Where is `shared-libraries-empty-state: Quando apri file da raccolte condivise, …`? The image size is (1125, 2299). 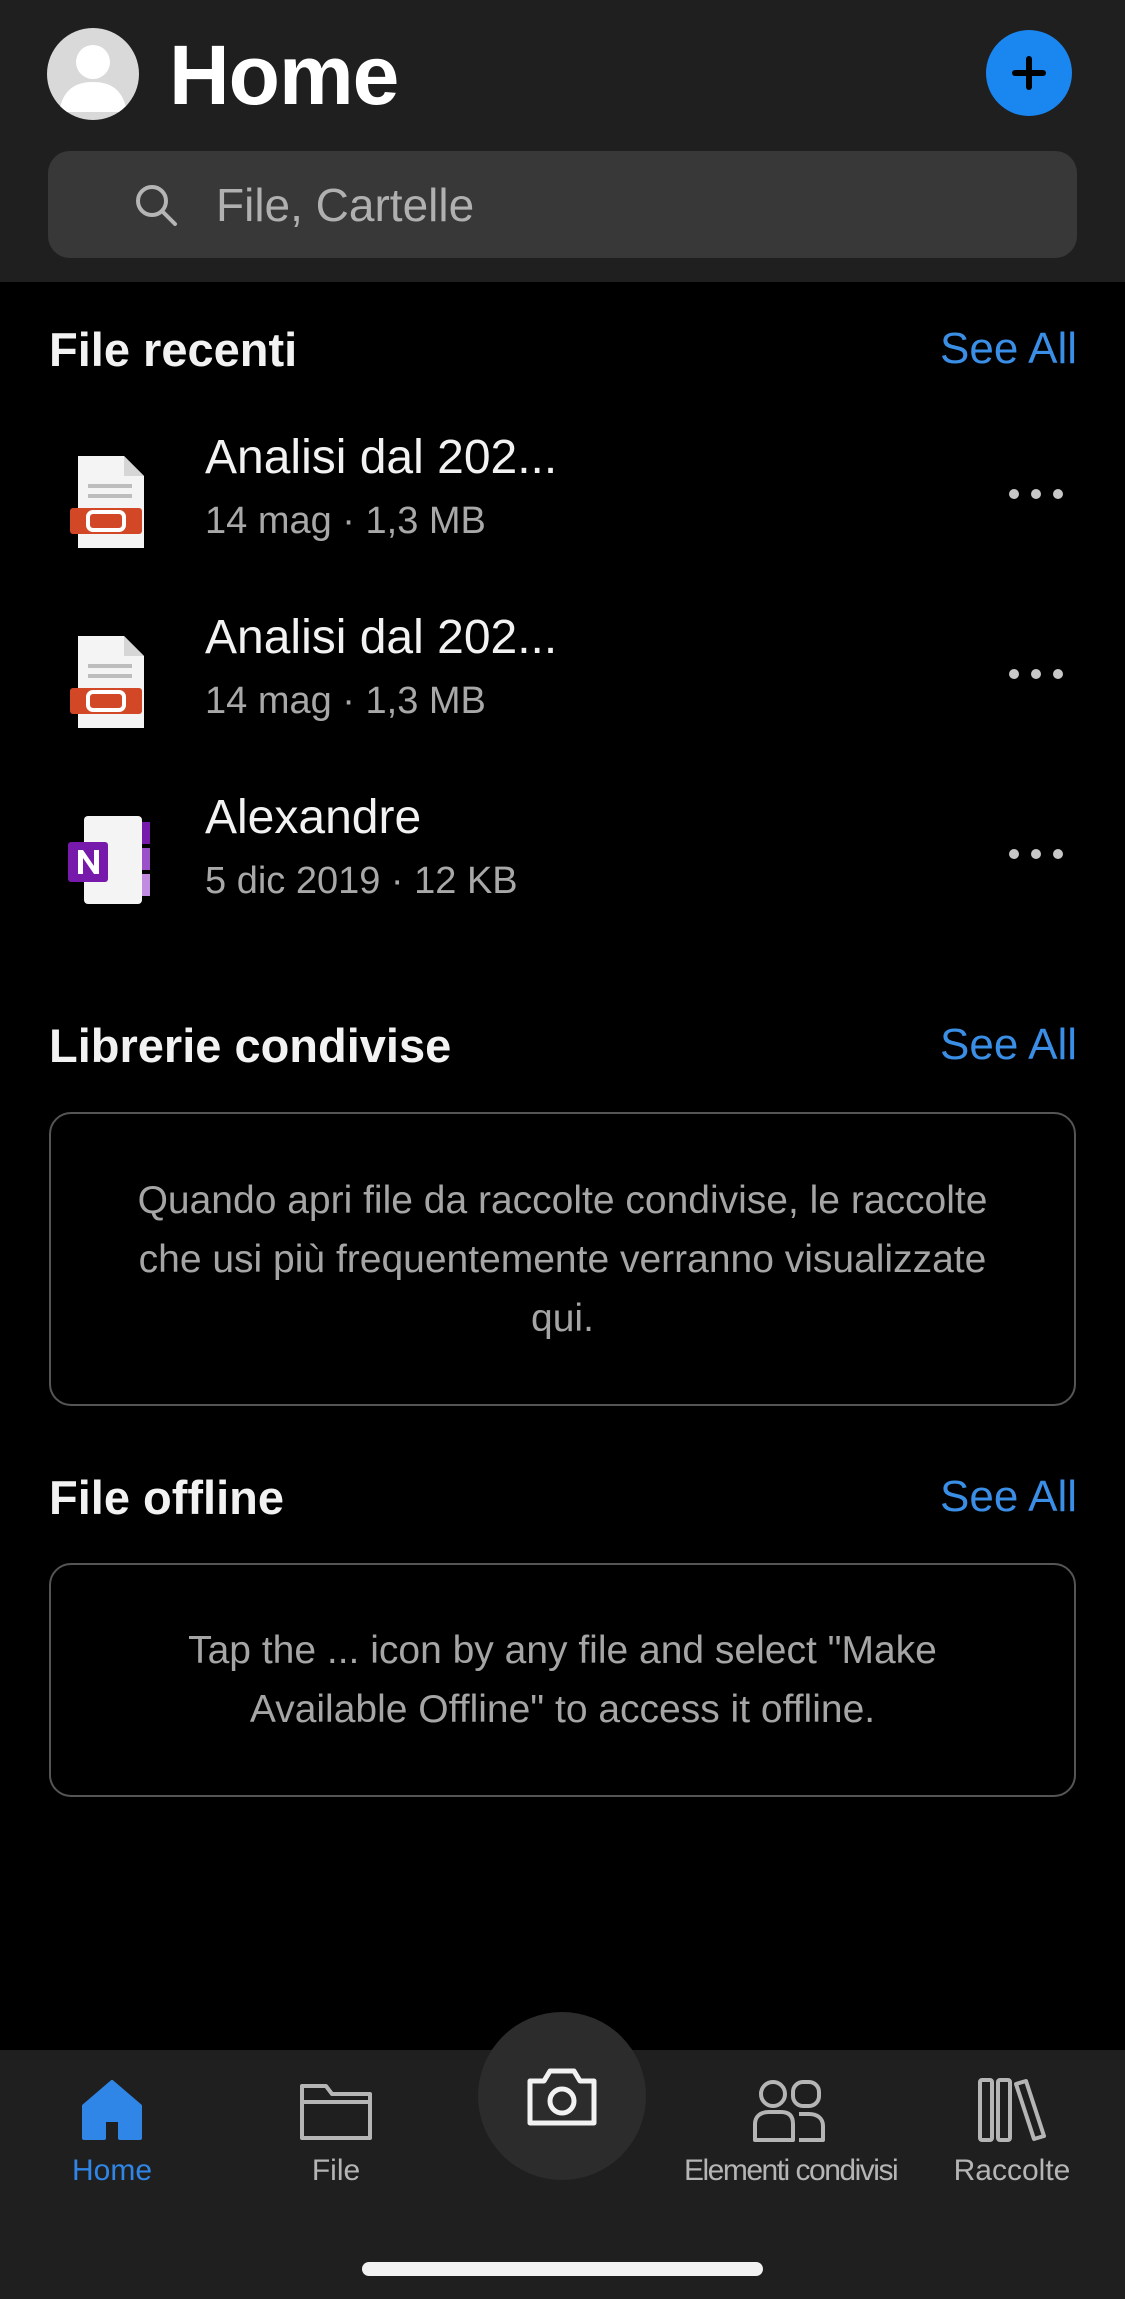 shared-libraries-empty-state: Quando apri file da raccolte condivise, … is located at coordinates (562, 1259).